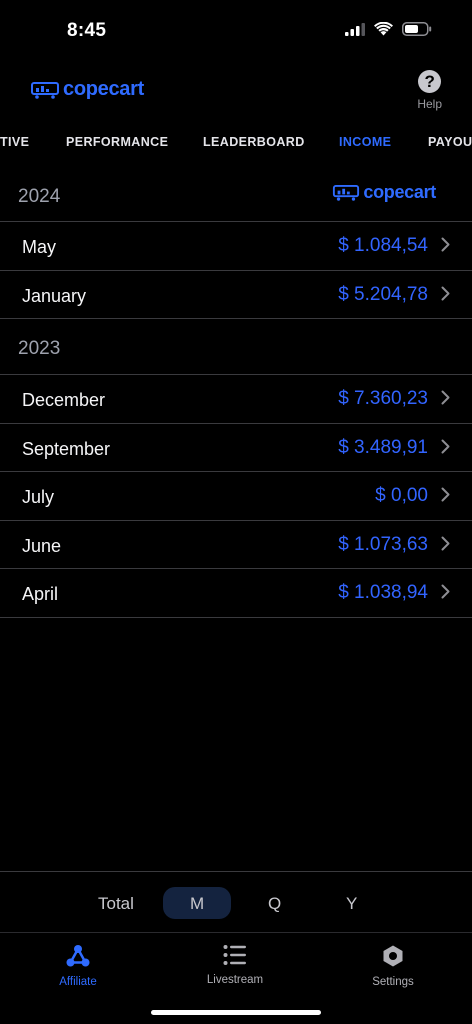 This screenshot has width=472, height=1024. What do you see at coordinates (117, 142) in the screenshot?
I see `tab-performance: PERFORMANCE` at bounding box center [117, 142].